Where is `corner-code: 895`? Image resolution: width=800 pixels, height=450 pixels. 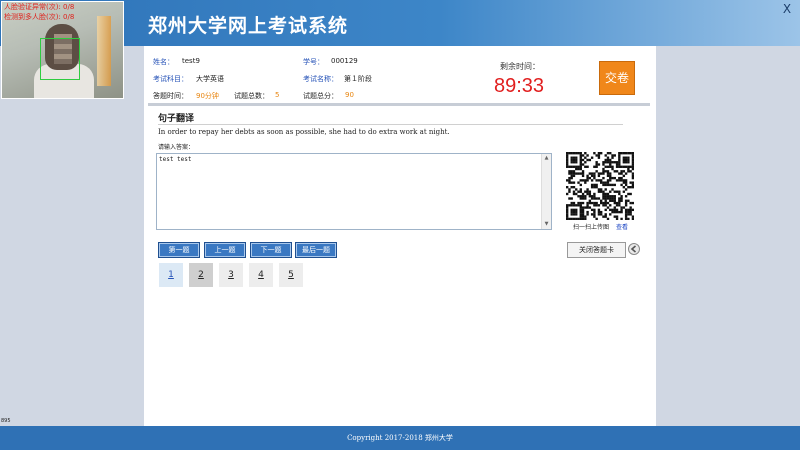 corner-code: 895 is located at coordinates (6, 421).